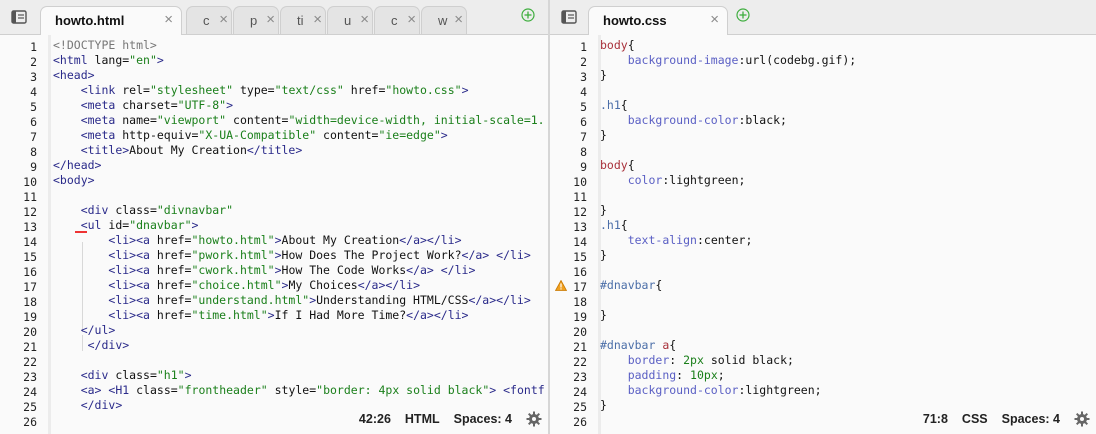 This screenshot has height=434, width=1096. What do you see at coordinates (561, 285) in the screenshot?
I see `warning-icon` at bounding box center [561, 285].